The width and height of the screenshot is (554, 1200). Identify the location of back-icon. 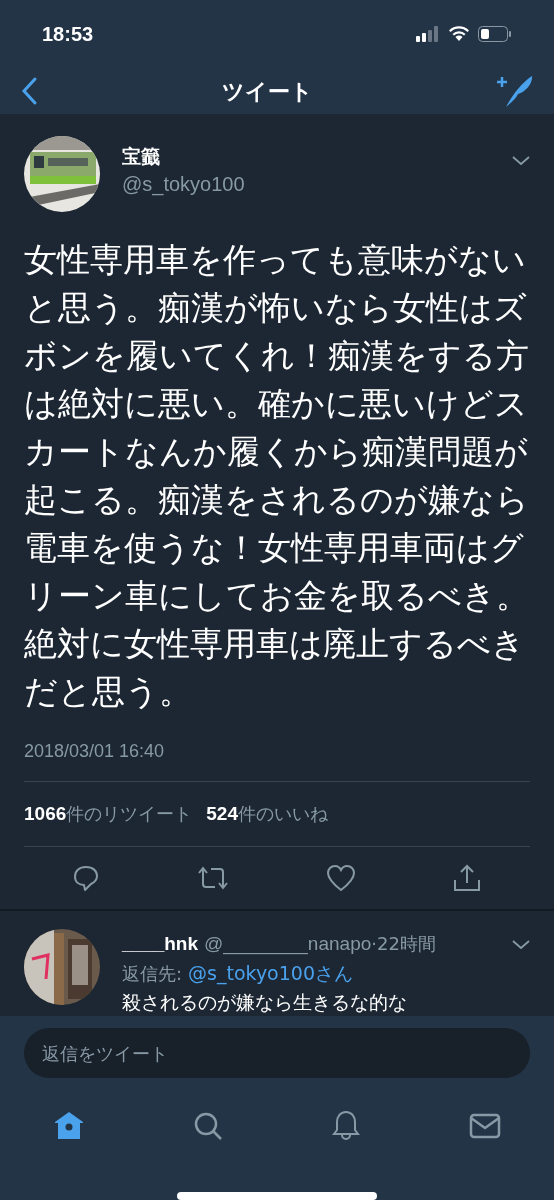
(29, 91).